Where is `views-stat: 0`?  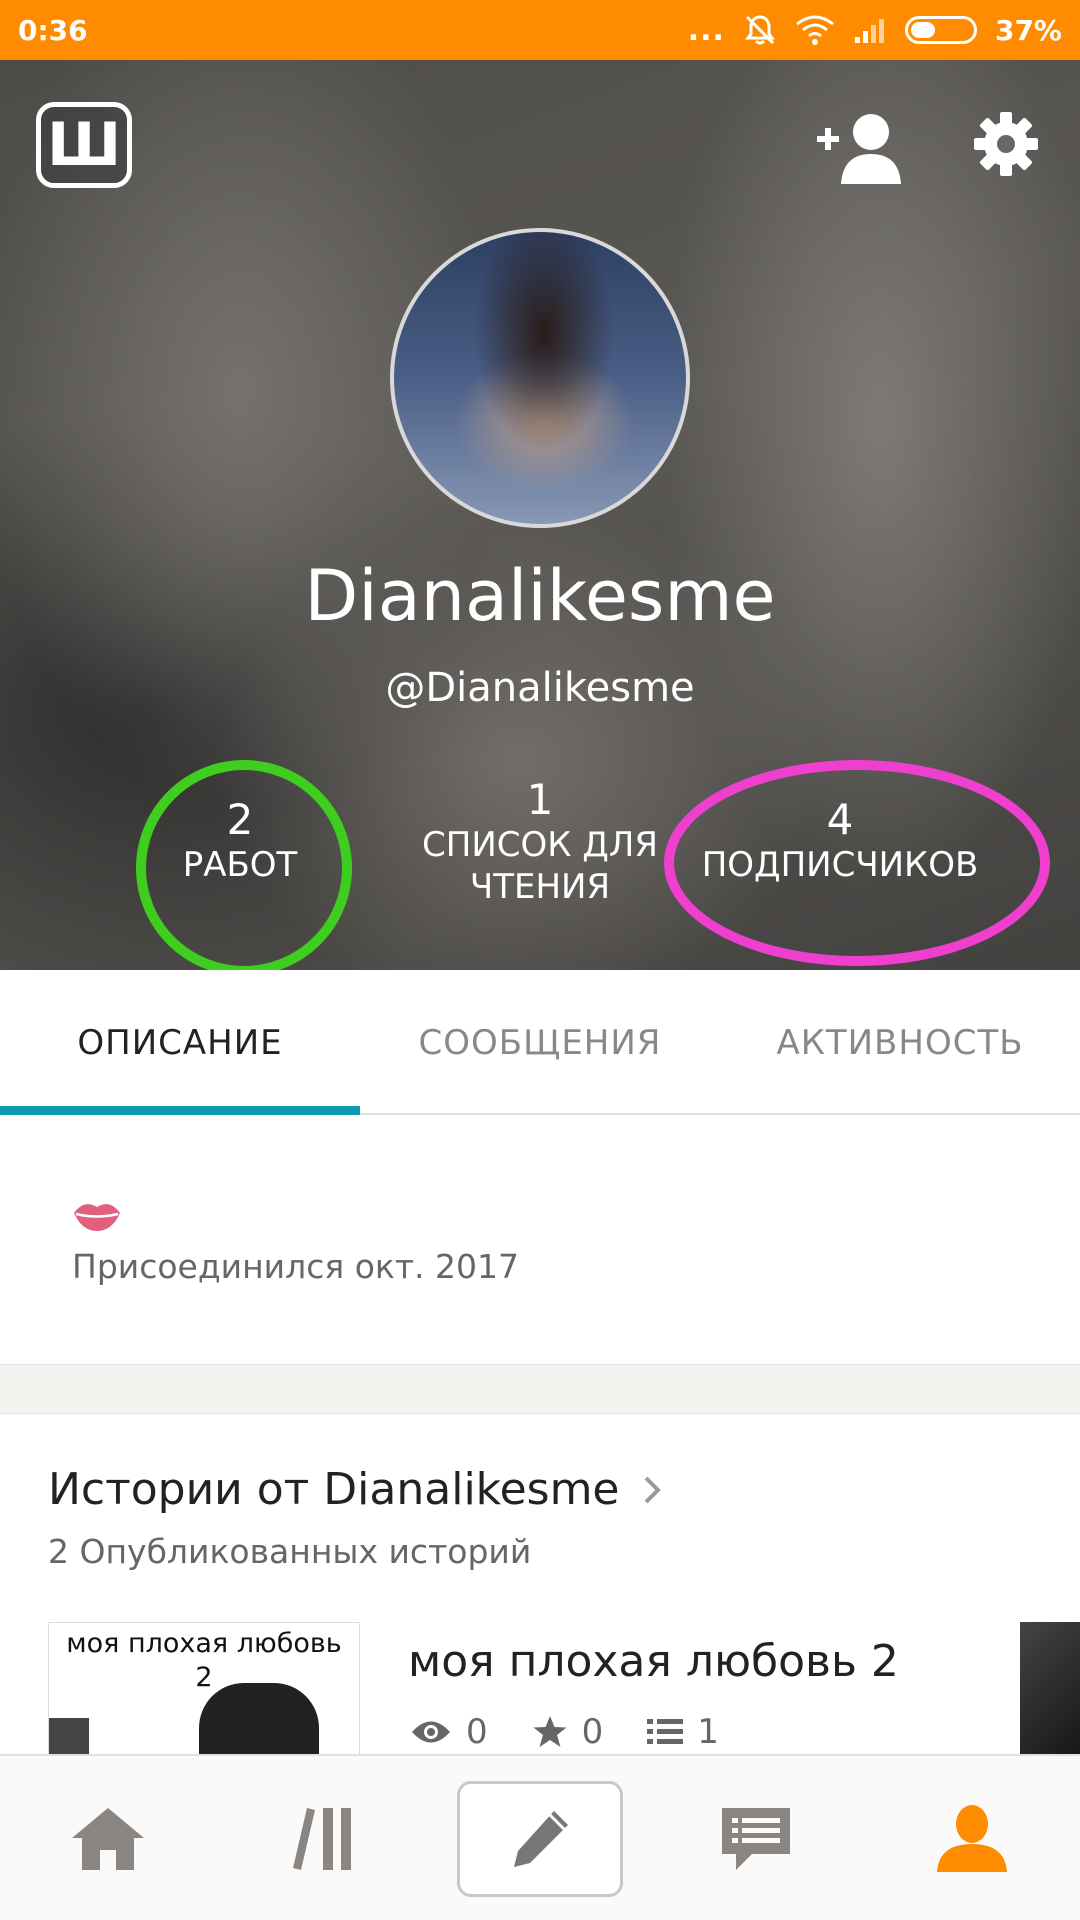
views-stat: 0 is located at coordinates (449, 1732).